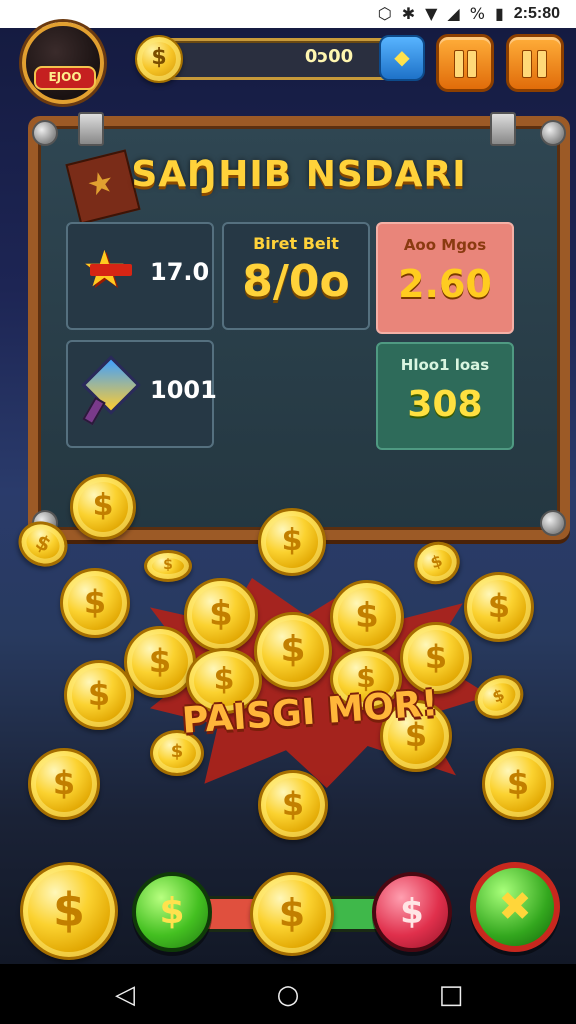 This screenshot has width=576, height=1024. I want to click on bonus-panel: Hloo1 loas 308, so click(445, 396).